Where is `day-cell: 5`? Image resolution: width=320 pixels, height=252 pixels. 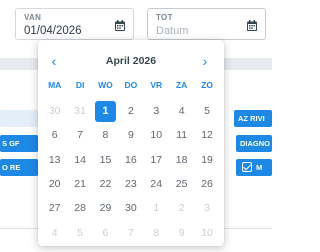
day-cell: 5 is located at coordinates (206, 111).